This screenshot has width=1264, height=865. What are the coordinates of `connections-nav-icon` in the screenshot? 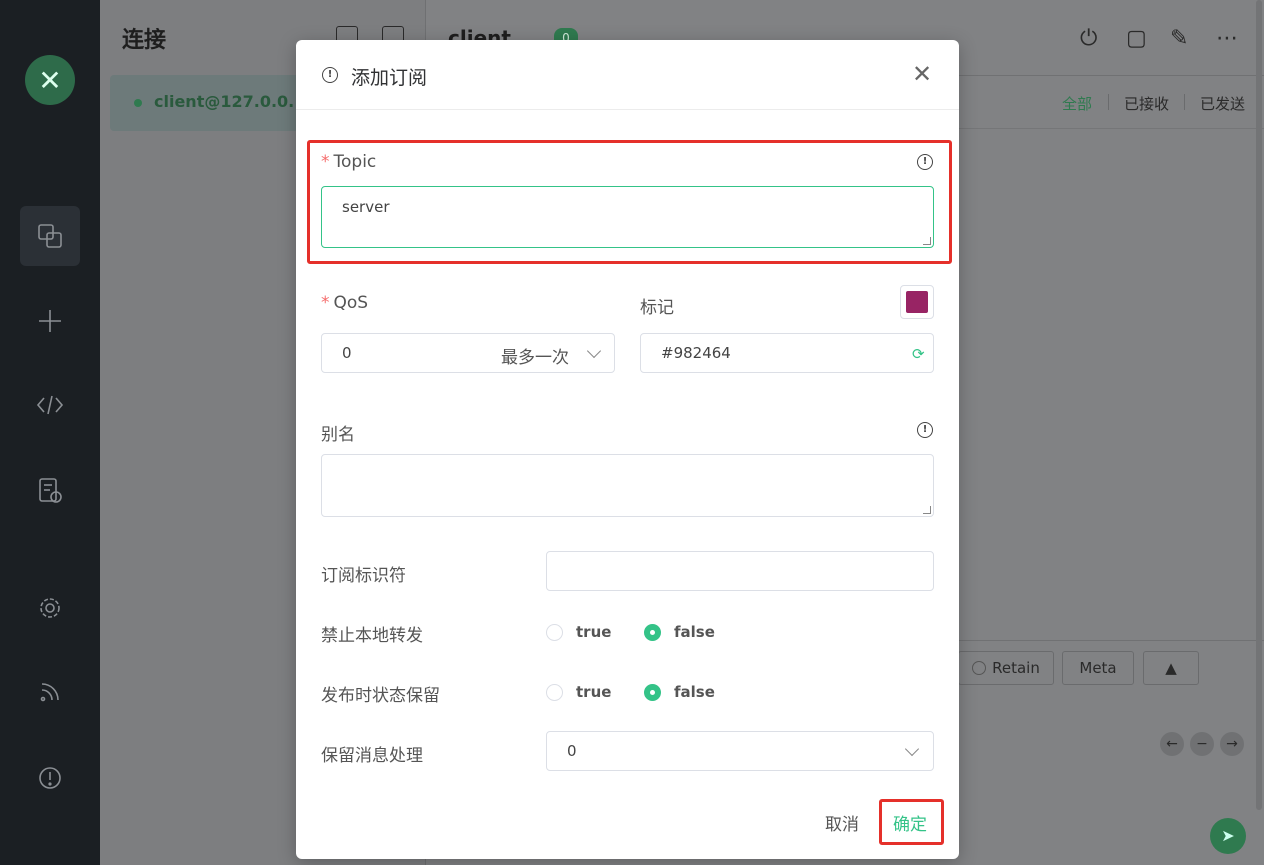 It's located at (50, 236).